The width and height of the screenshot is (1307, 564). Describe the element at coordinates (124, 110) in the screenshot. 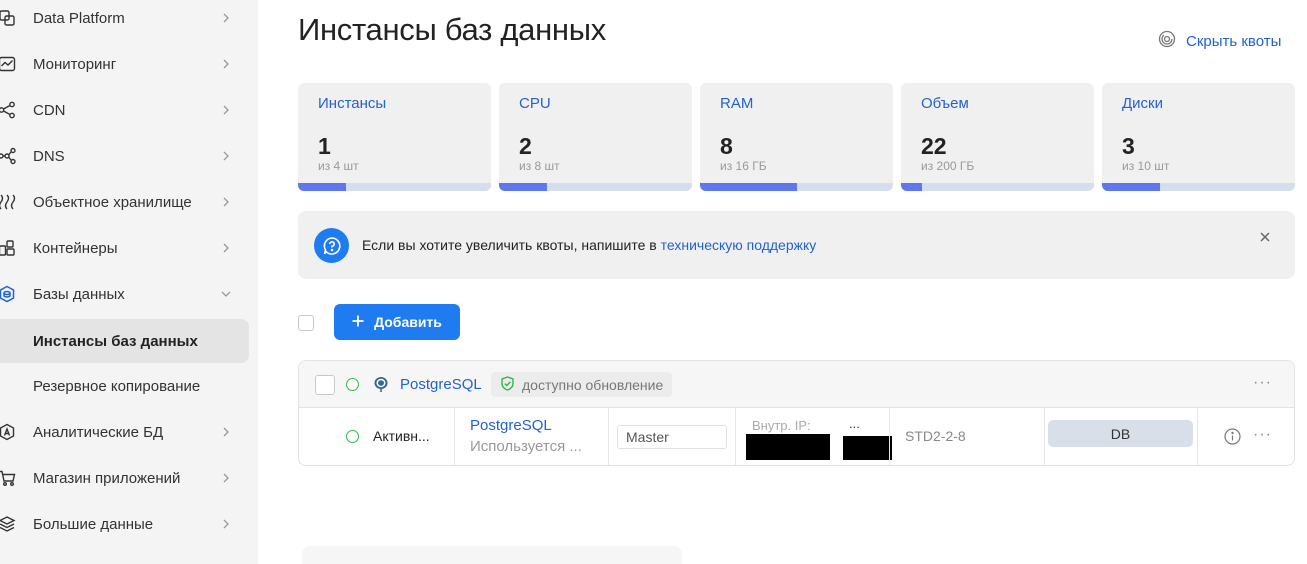

I see `sidebar-item-cdn: CDN` at that location.